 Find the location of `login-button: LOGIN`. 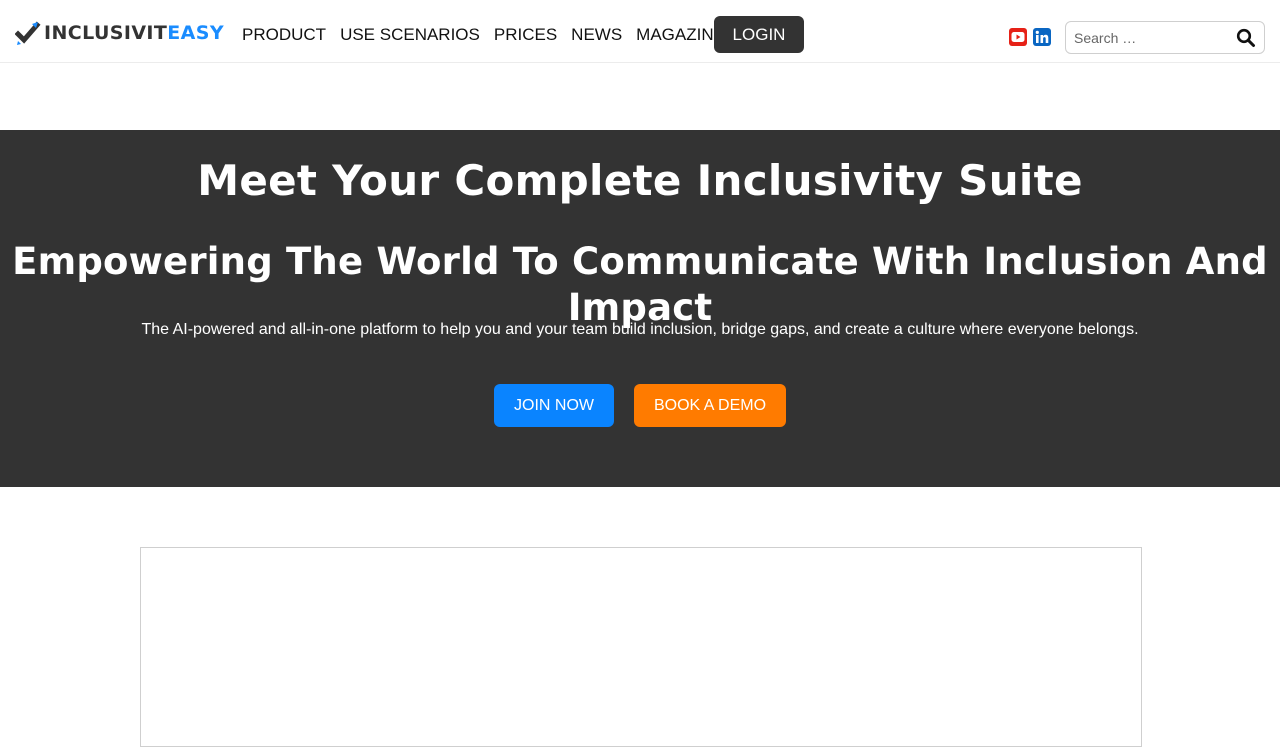

login-button: LOGIN is located at coordinates (759, 34).